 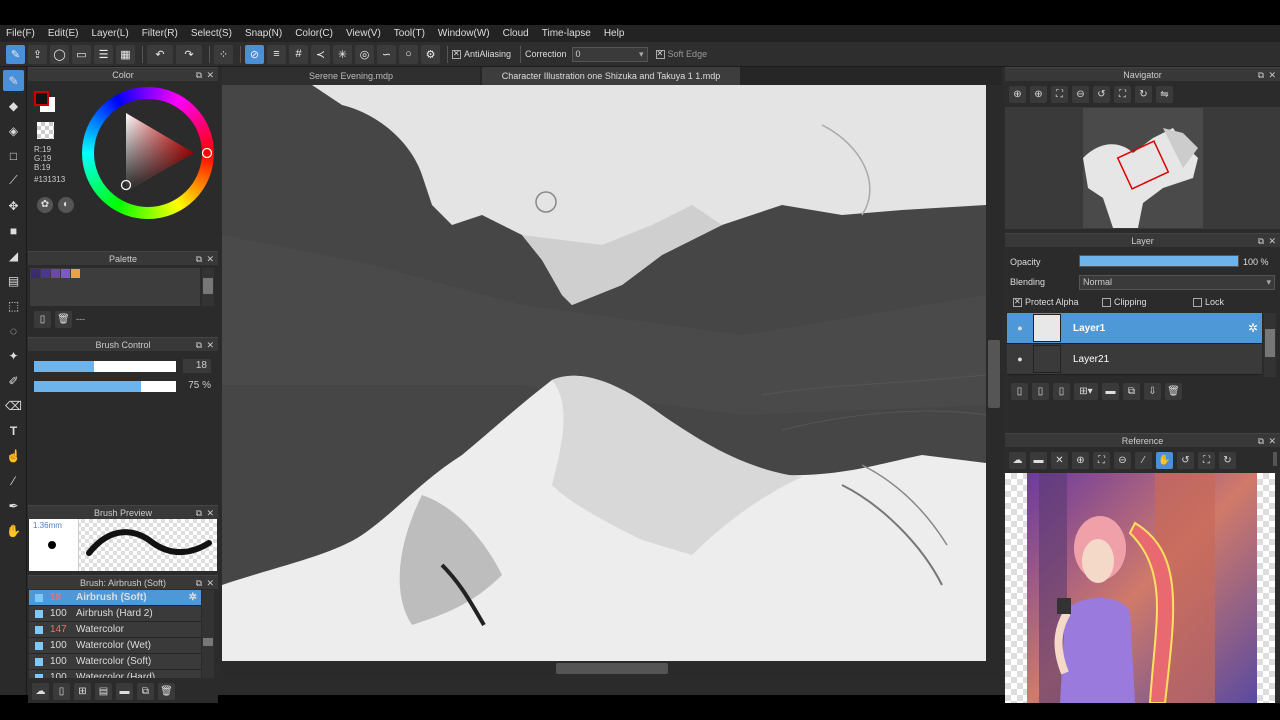 I want to click on visibility-eye-icon: ●, so click(x=1020, y=359).